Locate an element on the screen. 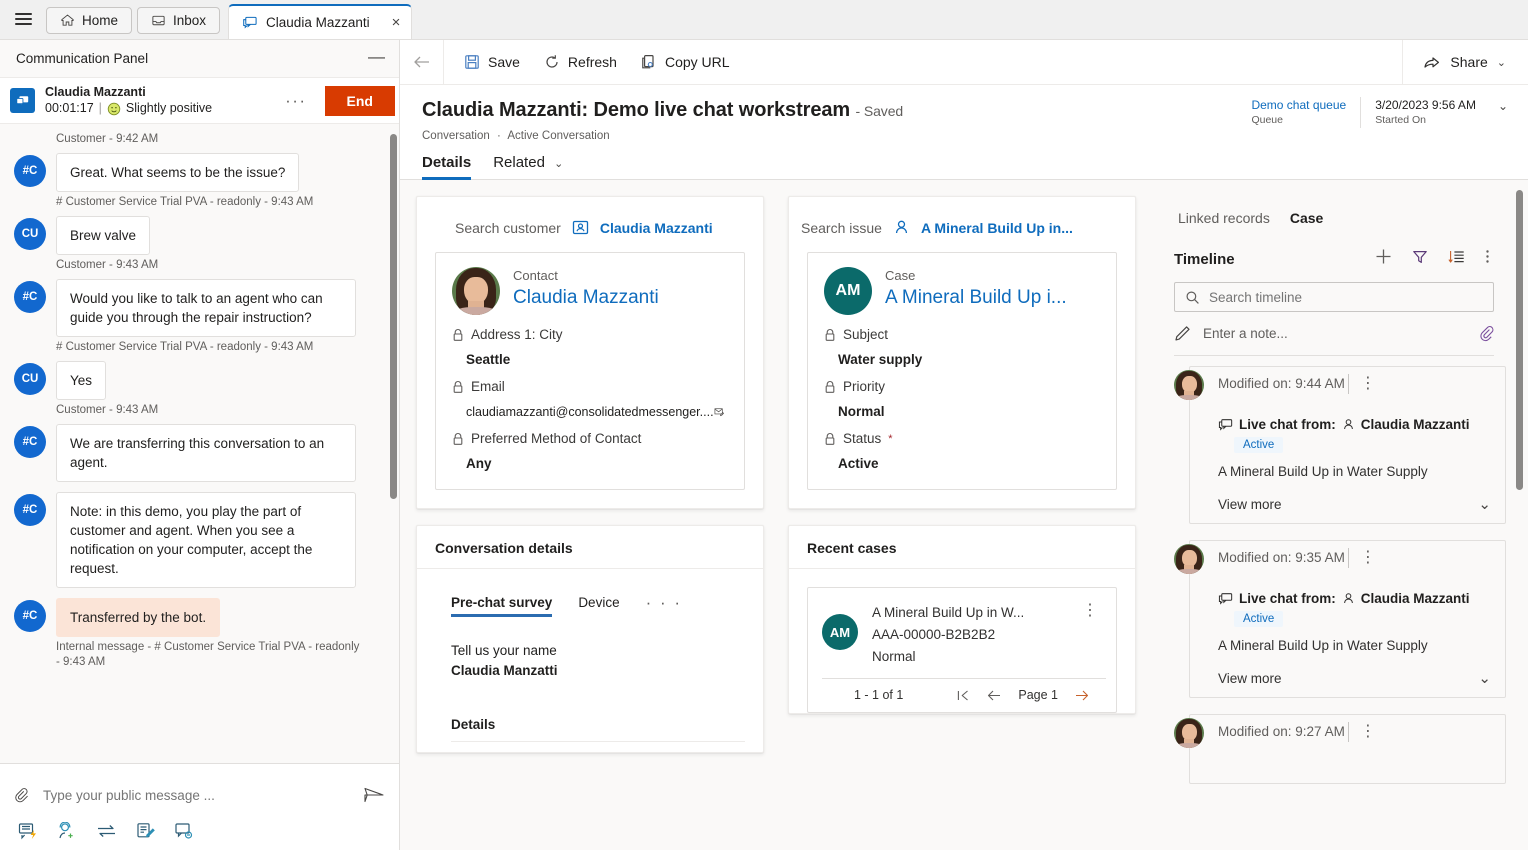  field-label: Address 1: City is located at coordinates (517, 334).